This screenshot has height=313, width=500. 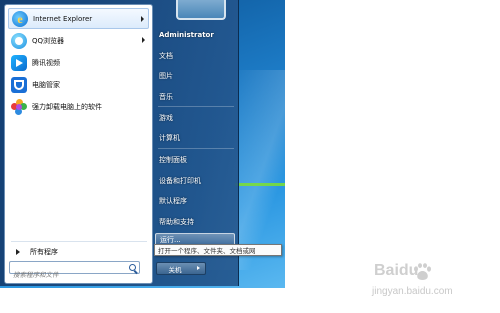 I want to click on program-internet-explorer: e Internet Explorer, so click(x=78, y=18).